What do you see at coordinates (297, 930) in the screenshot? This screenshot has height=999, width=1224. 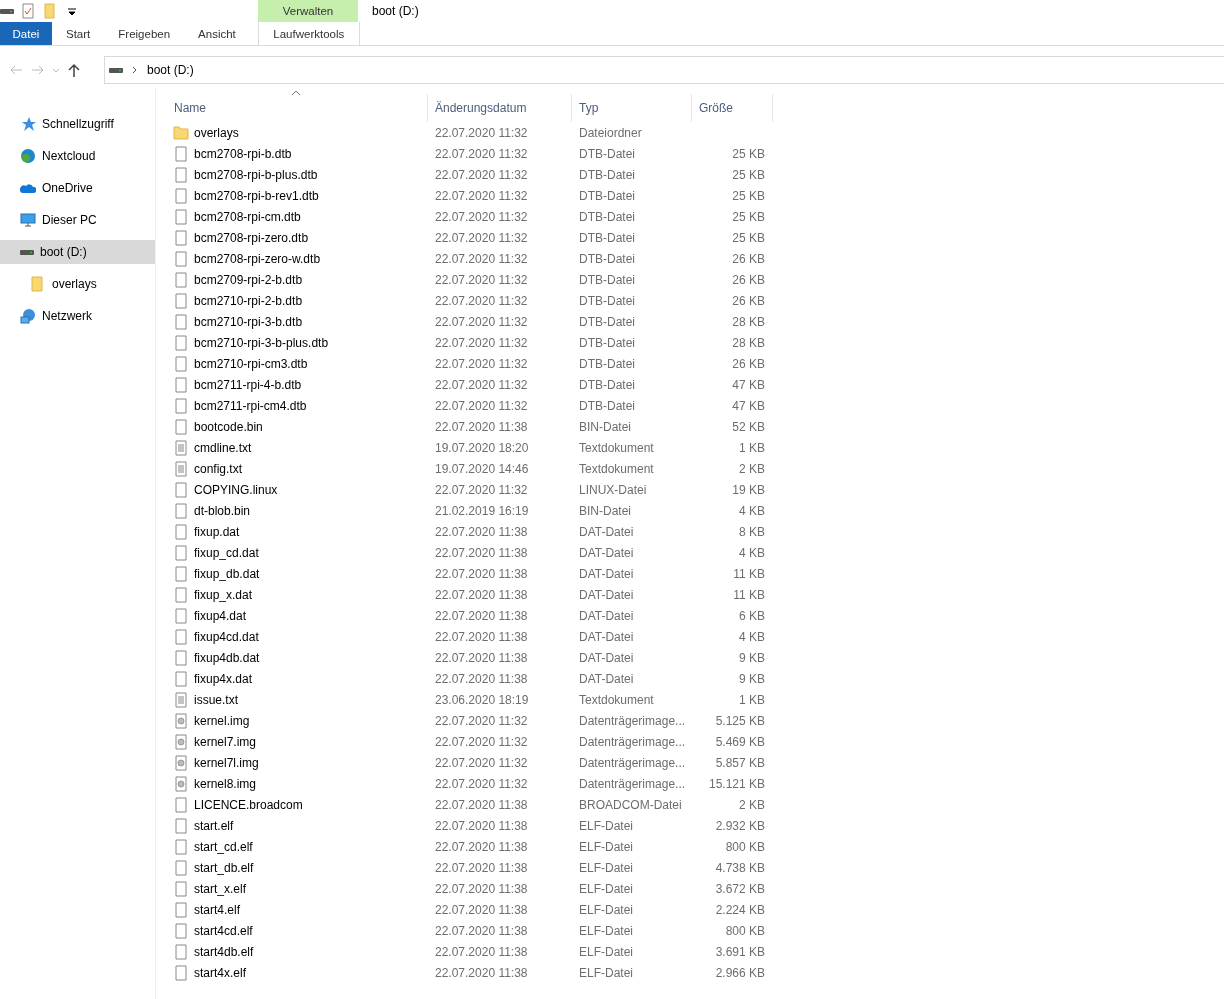 I see `file-name: start4cd.elf` at bounding box center [297, 930].